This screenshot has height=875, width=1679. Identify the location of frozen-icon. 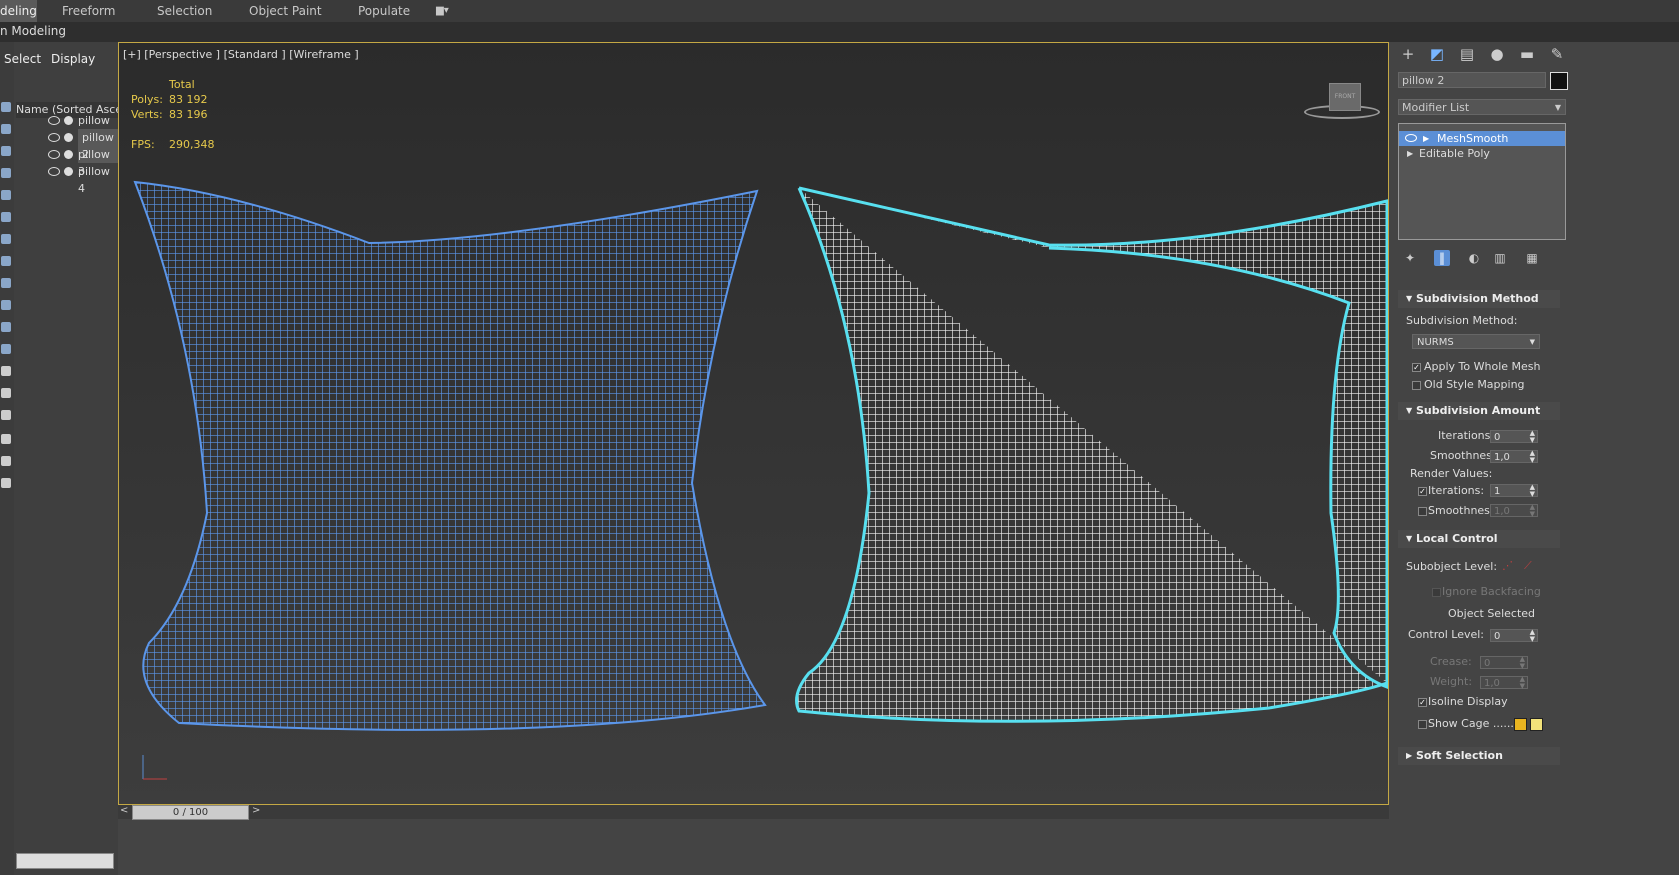
(6, 349).